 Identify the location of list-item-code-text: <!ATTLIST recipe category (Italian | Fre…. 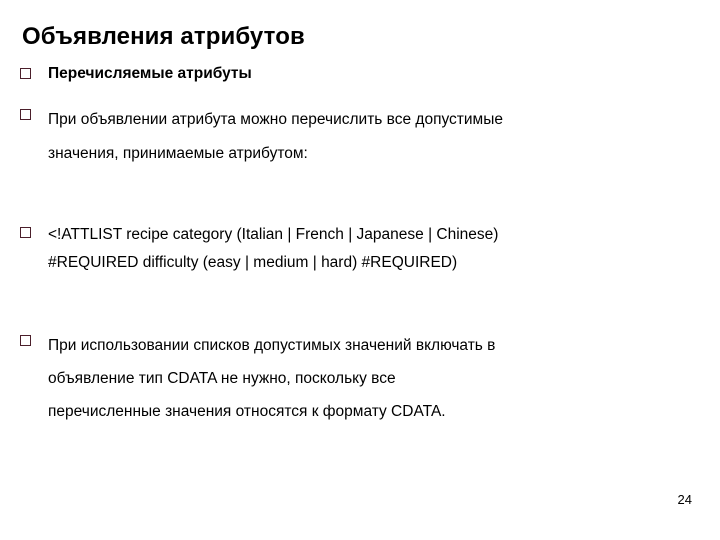
(273, 248).